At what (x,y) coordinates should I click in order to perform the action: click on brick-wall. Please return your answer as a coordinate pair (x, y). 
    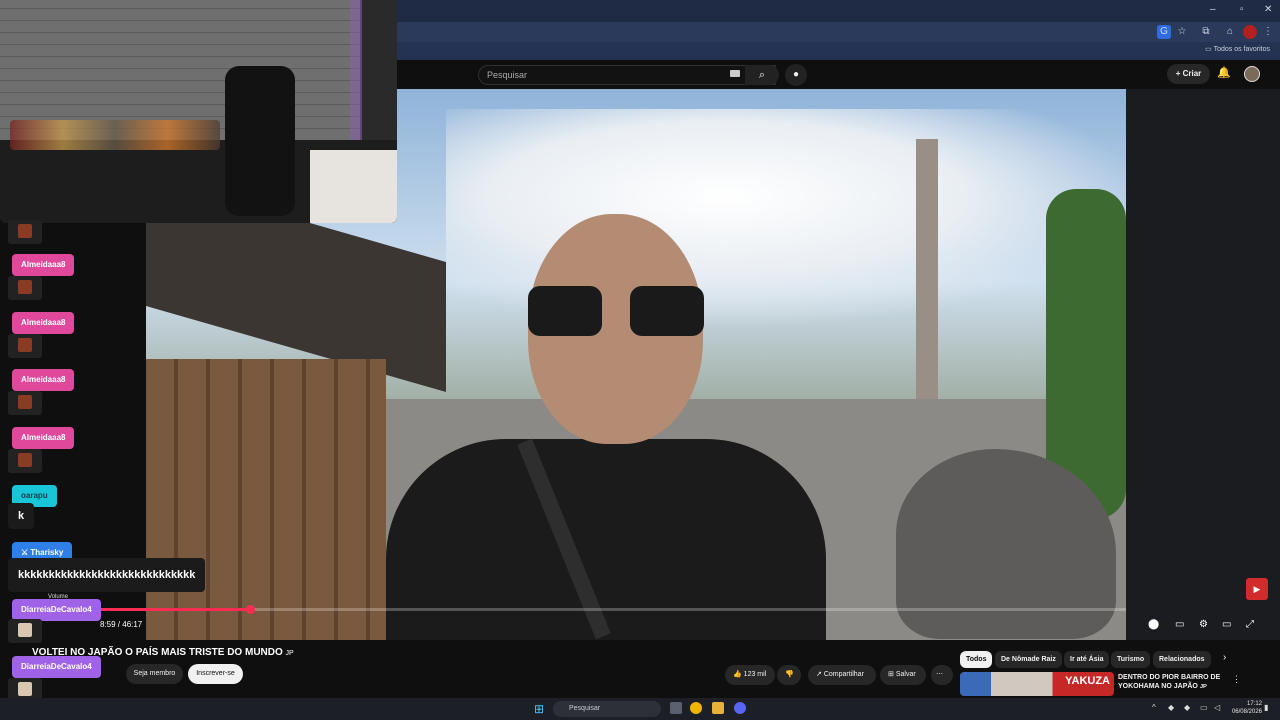
    Looking at the image, I should click on (180, 70).